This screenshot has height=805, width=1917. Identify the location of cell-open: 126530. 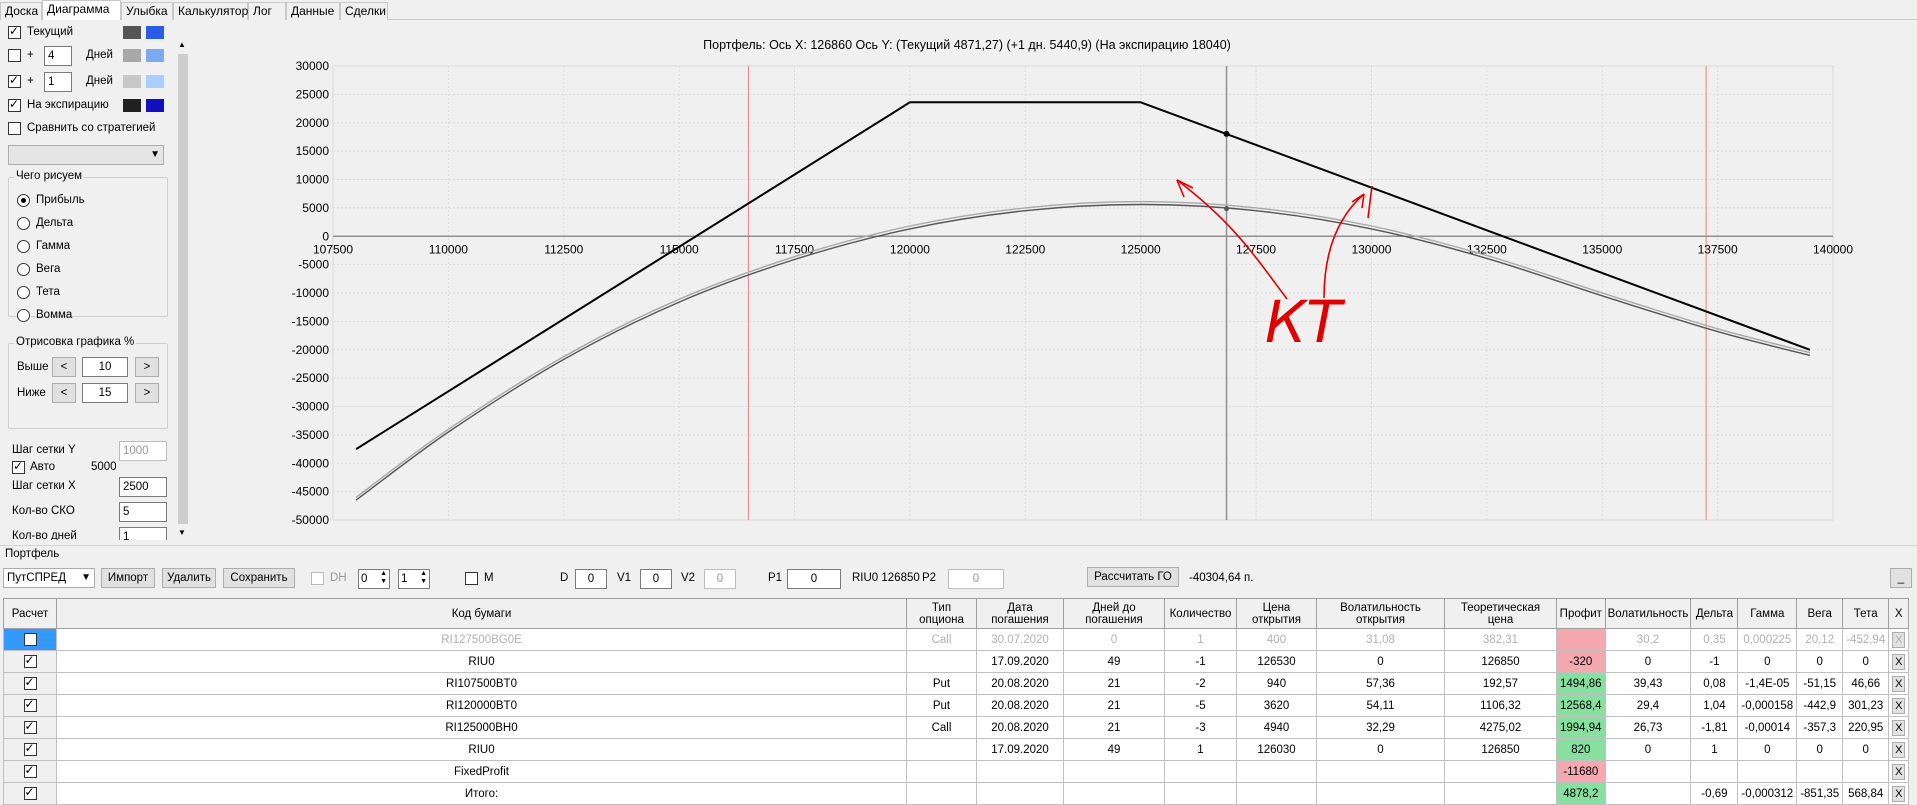
(1276, 661).